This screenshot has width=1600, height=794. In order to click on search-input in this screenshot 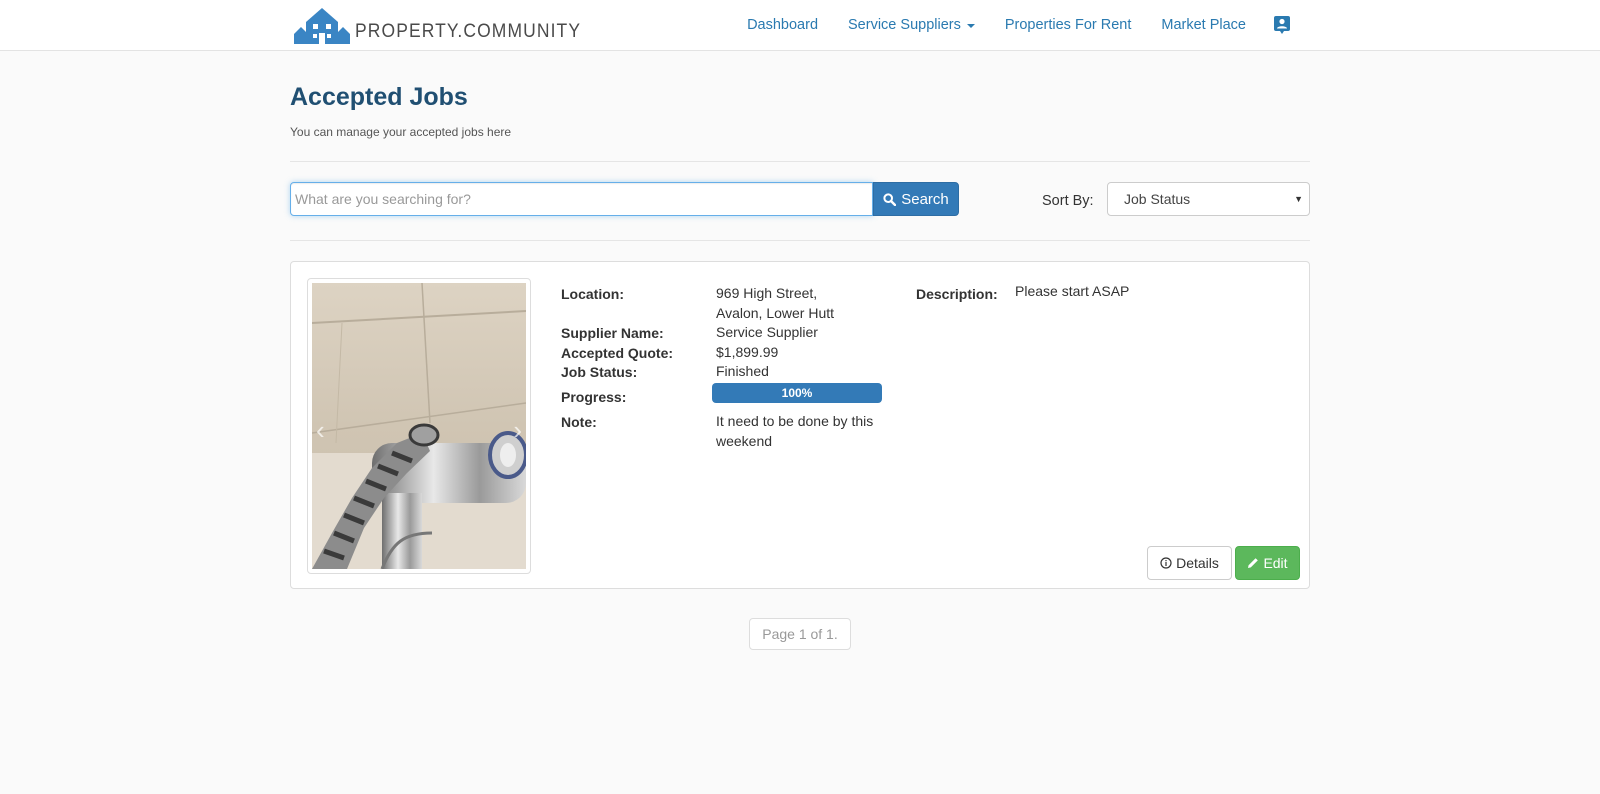, I will do `click(581, 199)`.